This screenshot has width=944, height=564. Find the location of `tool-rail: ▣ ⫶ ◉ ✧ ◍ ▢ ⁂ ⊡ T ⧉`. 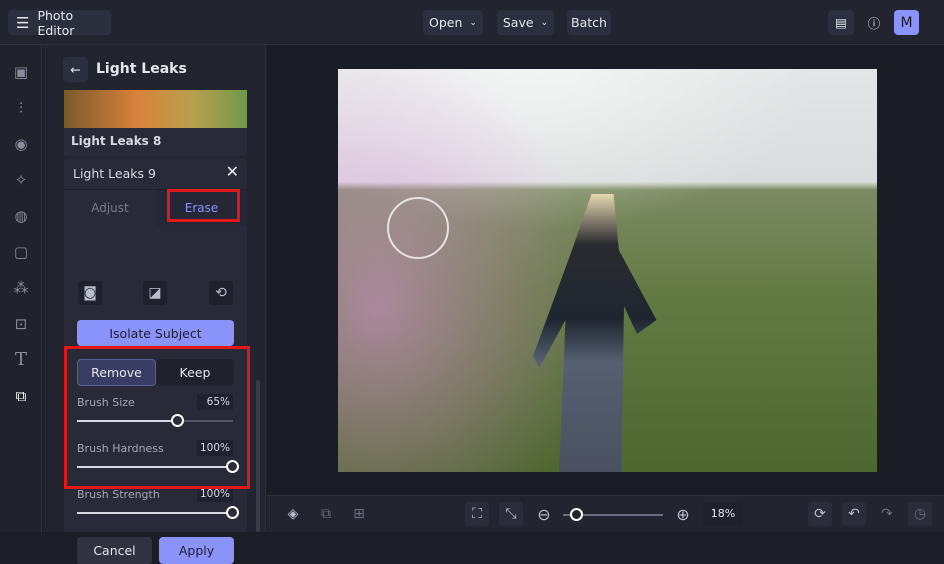

tool-rail: ▣ ⫶ ◉ ✧ ◍ ▢ ⁂ ⊡ T ⧉ is located at coordinates (21, 288).